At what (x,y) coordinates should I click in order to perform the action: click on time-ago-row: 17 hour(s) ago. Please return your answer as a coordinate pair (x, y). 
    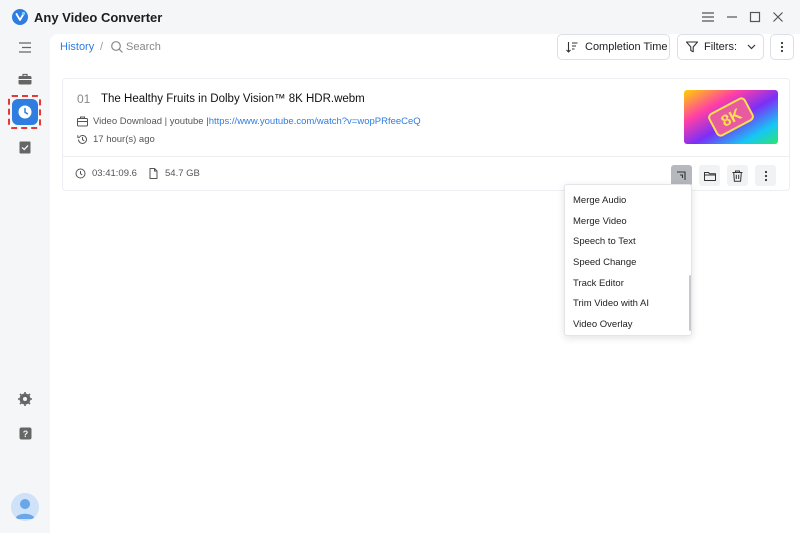
    Looking at the image, I should click on (116, 139).